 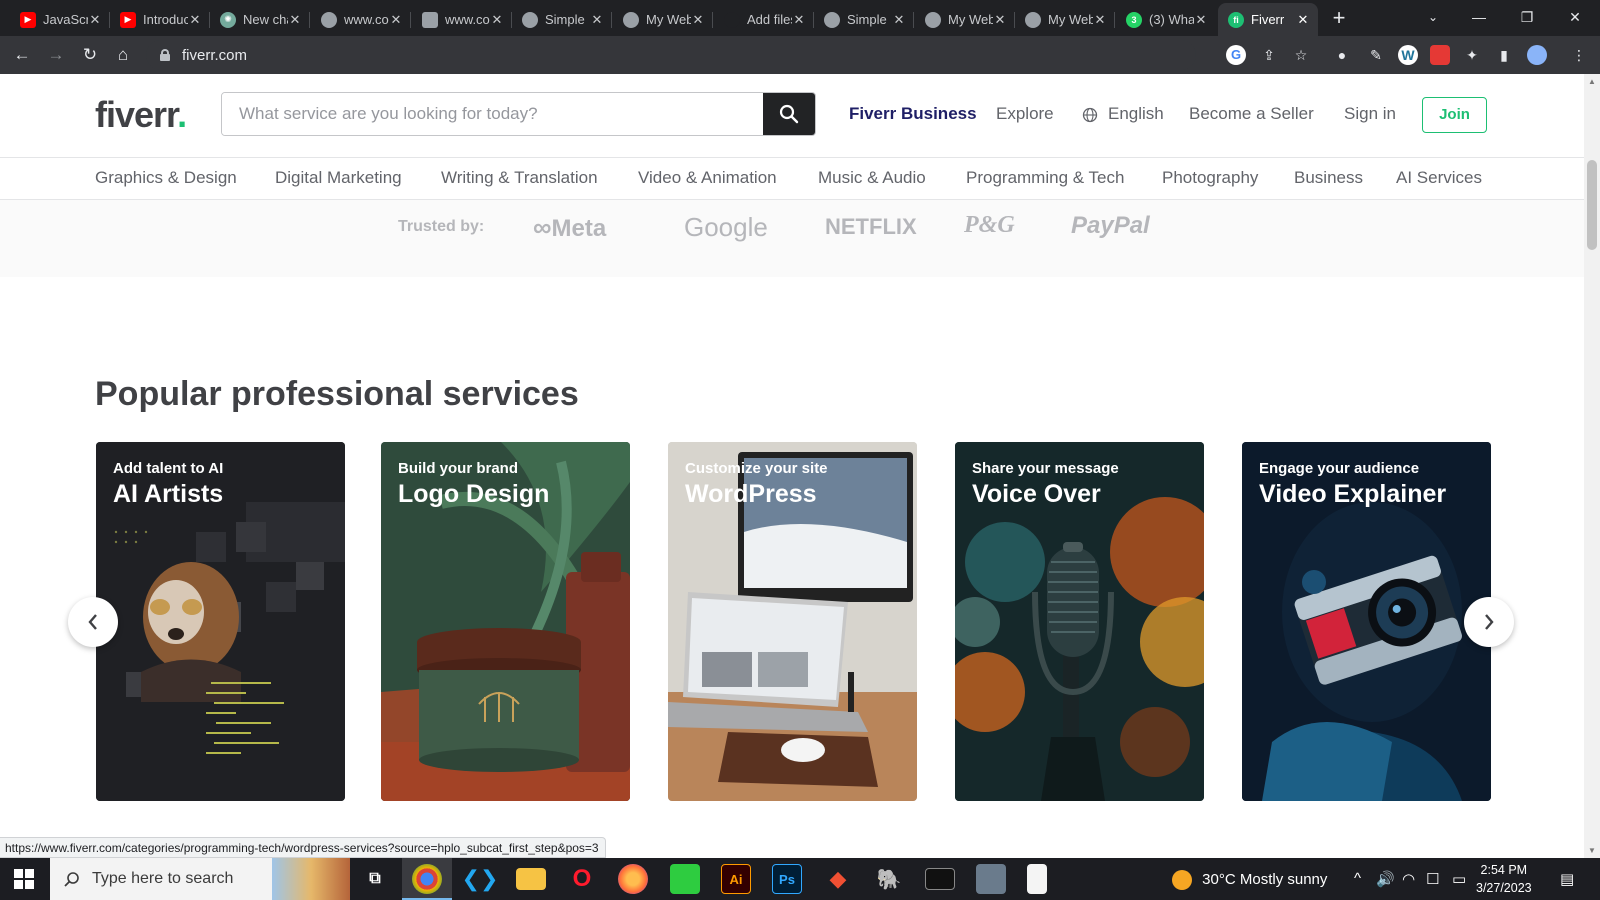 What do you see at coordinates (633, 879) in the screenshot?
I see `firefox-icon` at bounding box center [633, 879].